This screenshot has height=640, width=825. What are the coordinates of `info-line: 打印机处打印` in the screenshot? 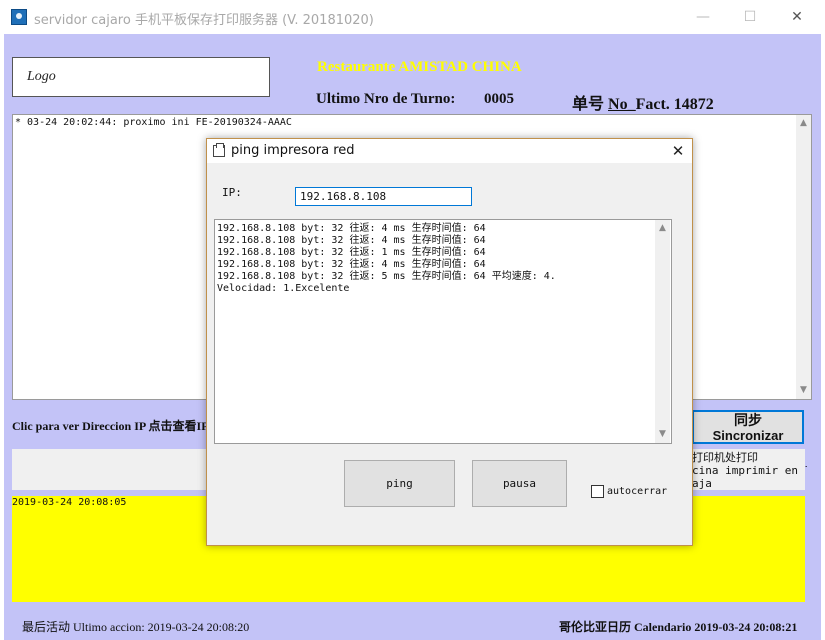 It's located at (725, 457).